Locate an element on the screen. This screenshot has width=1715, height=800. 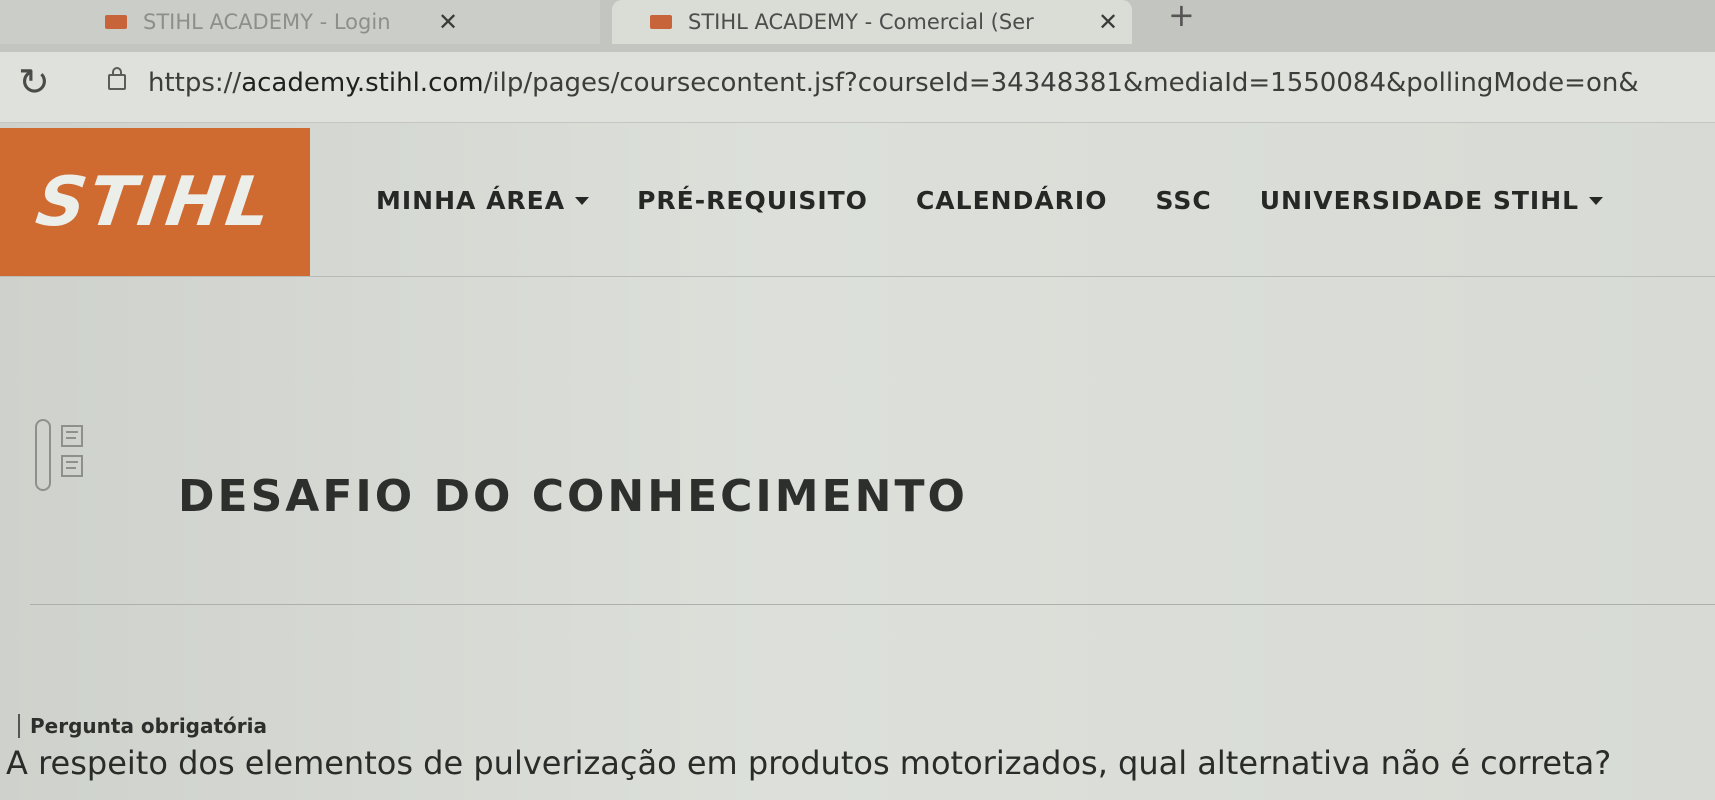
question-required-label: Pergunta obrigatória is located at coordinates (142, 726).